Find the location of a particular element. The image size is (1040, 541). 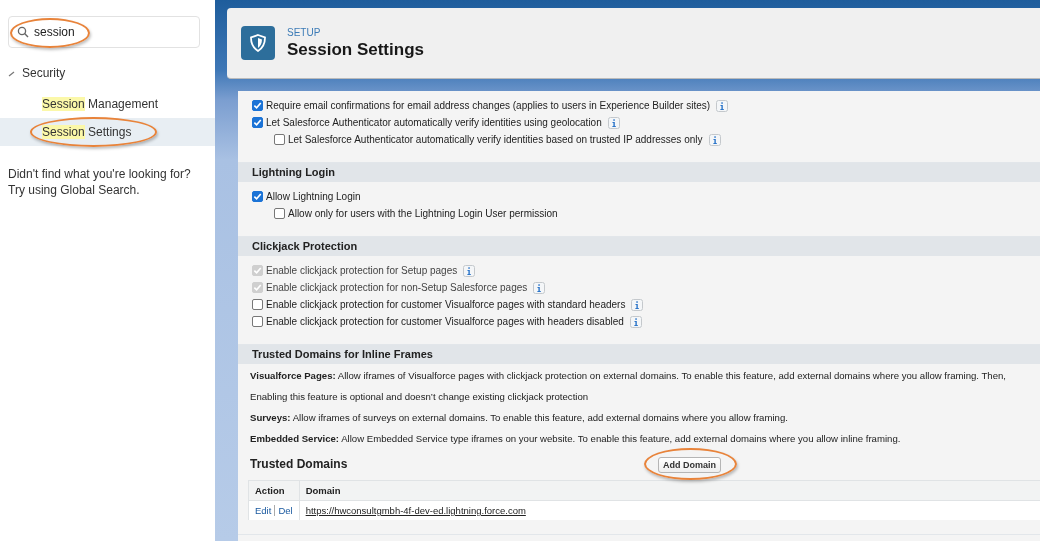

shield-icon is located at coordinates (258, 43).